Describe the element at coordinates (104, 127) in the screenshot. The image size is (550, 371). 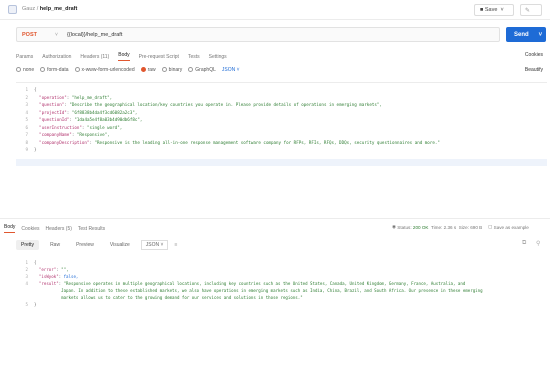
I see `json-value: "single word",` at that location.